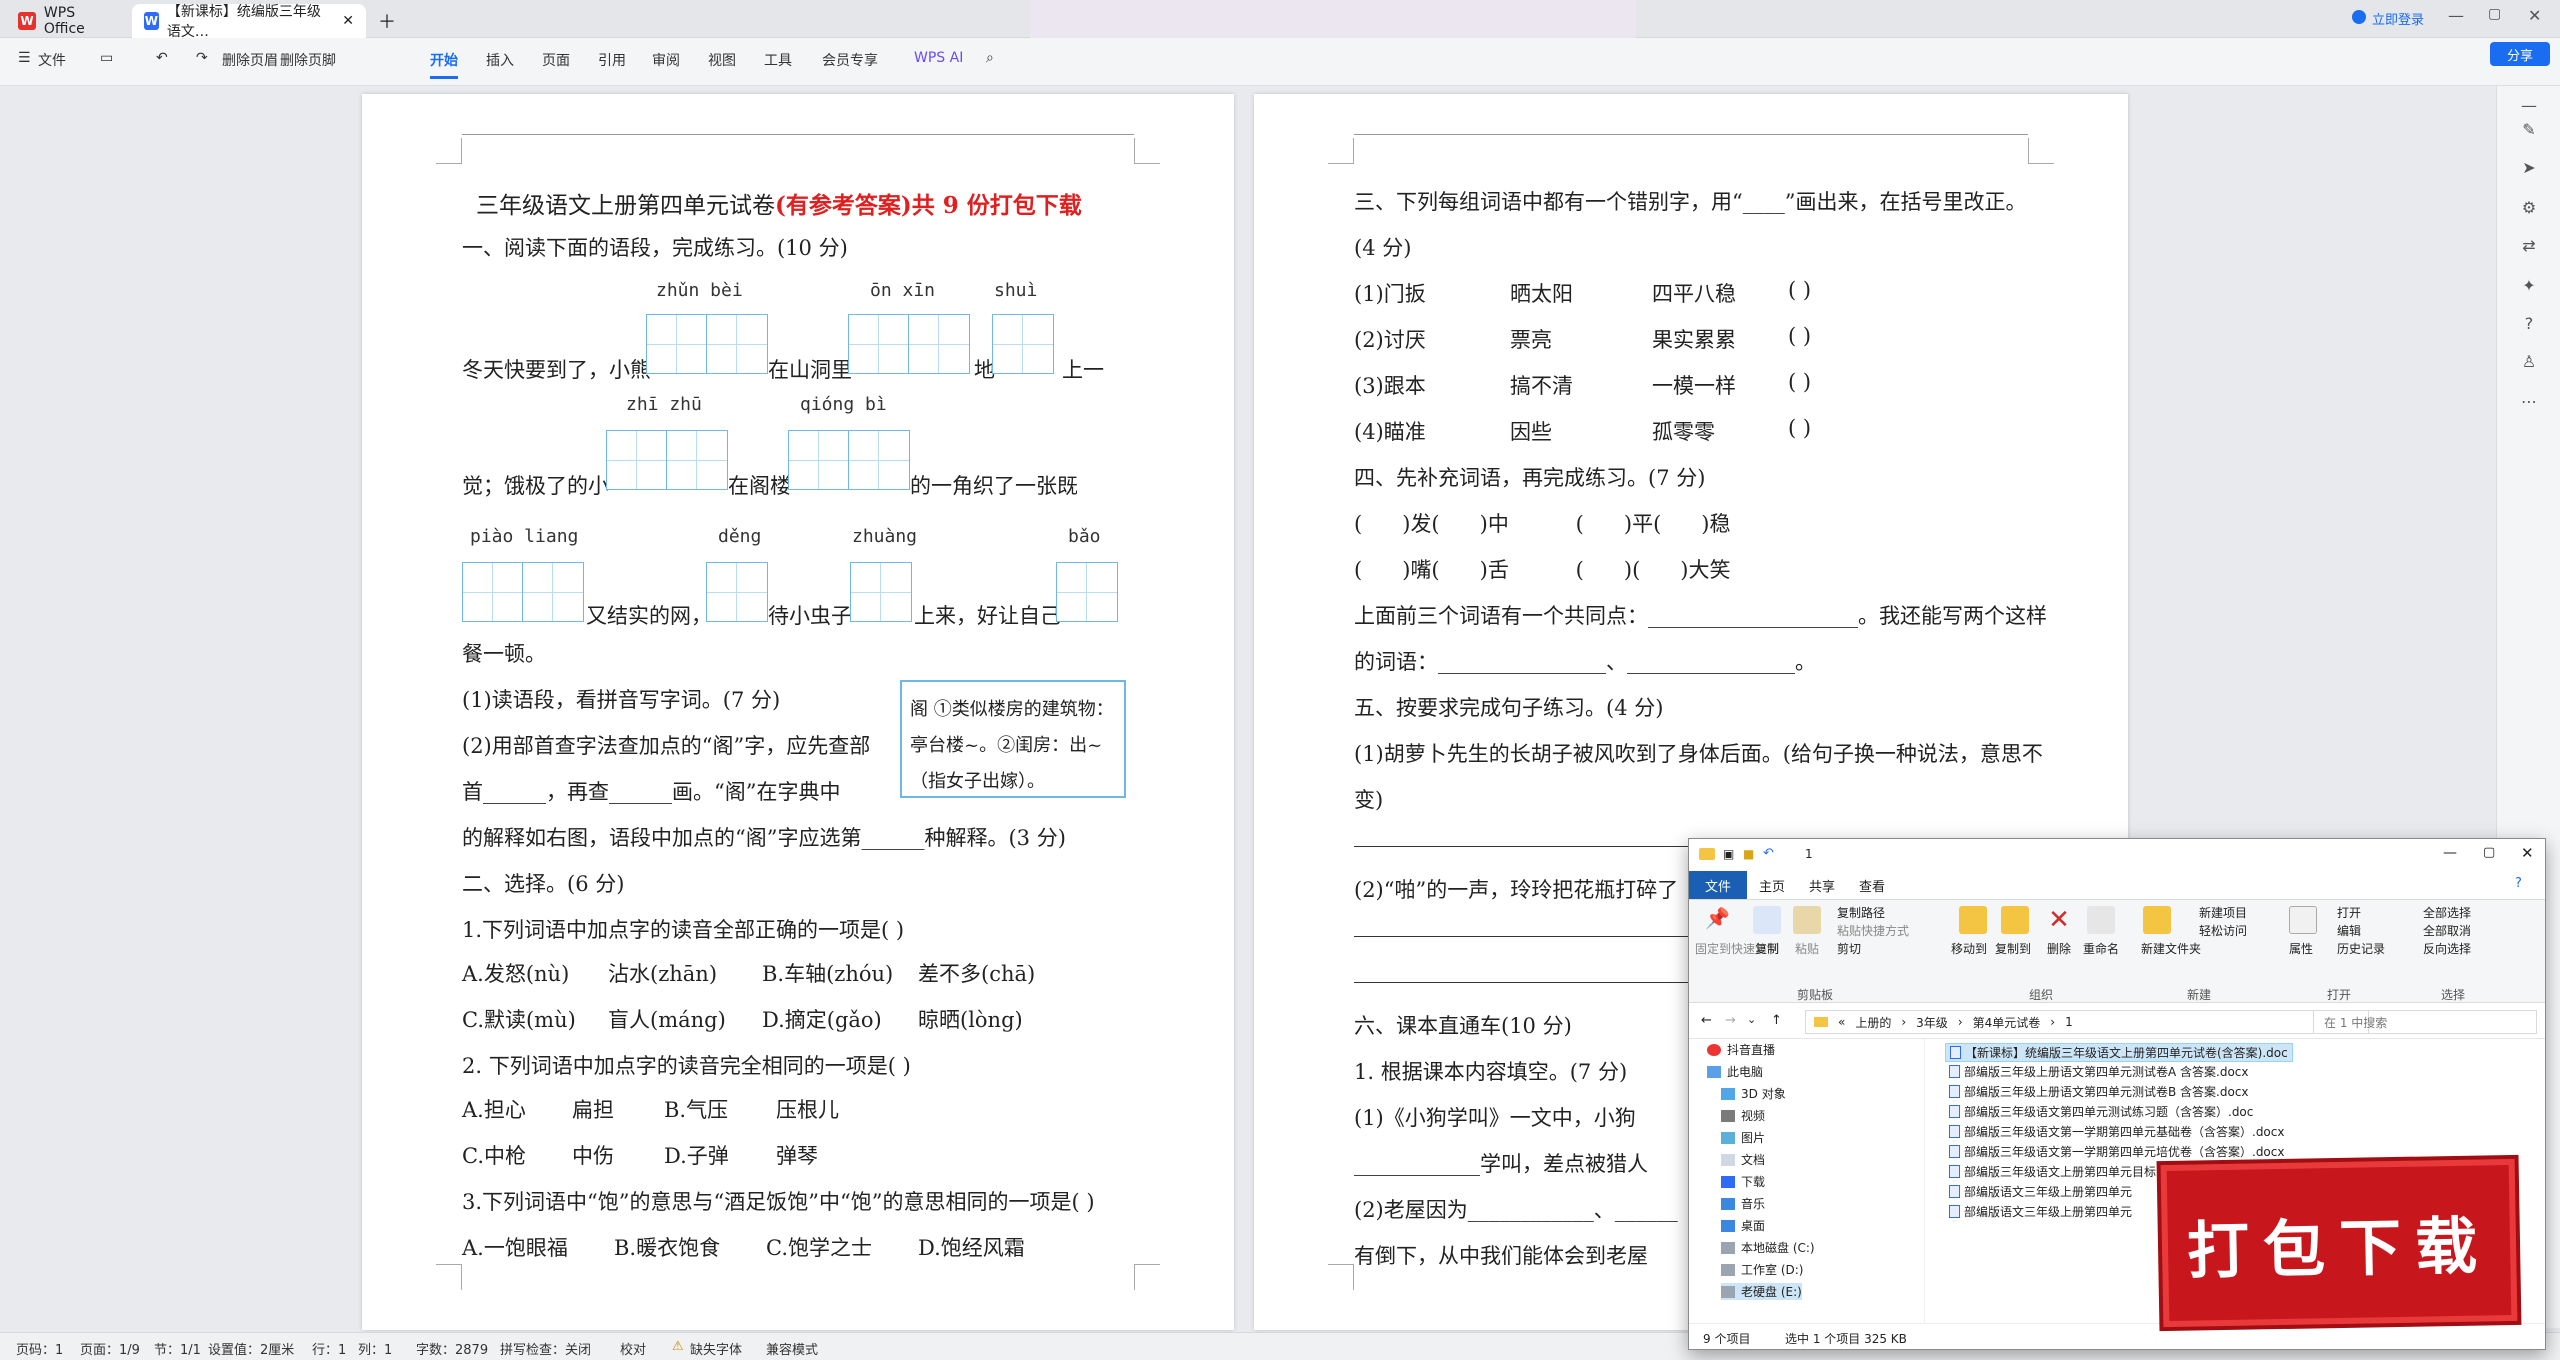 The height and width of the screenshot is (1360, 2560). Describe the element at coordinates (52, 60) in the screenshot. I see `file-menu: 文件` at that location.